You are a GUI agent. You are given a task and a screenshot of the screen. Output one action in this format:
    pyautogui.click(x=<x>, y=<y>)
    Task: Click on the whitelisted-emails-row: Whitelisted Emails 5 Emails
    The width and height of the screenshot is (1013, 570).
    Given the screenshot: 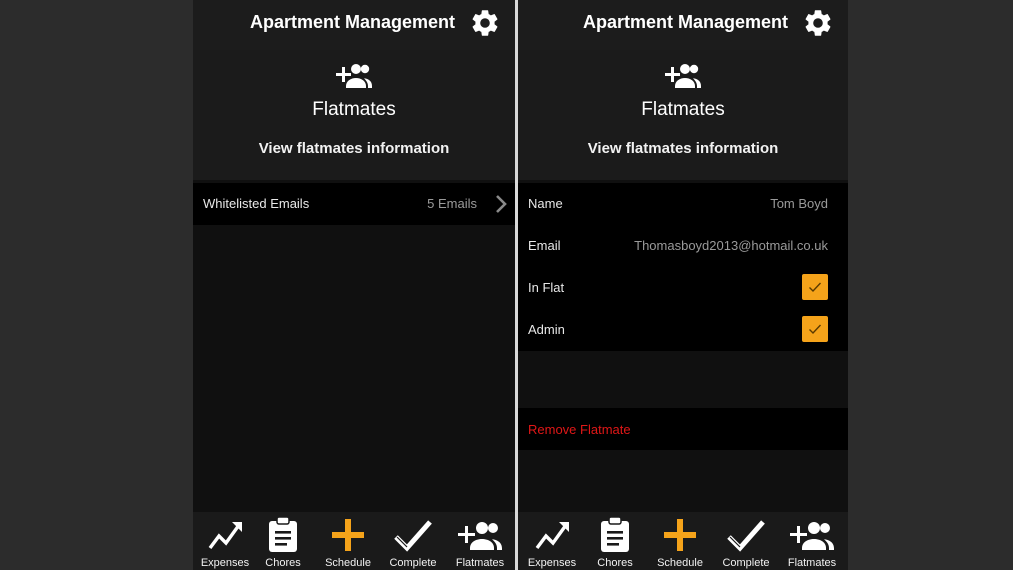 What is the action you would take?
    pyautogui.click(x=354, y=204)
    